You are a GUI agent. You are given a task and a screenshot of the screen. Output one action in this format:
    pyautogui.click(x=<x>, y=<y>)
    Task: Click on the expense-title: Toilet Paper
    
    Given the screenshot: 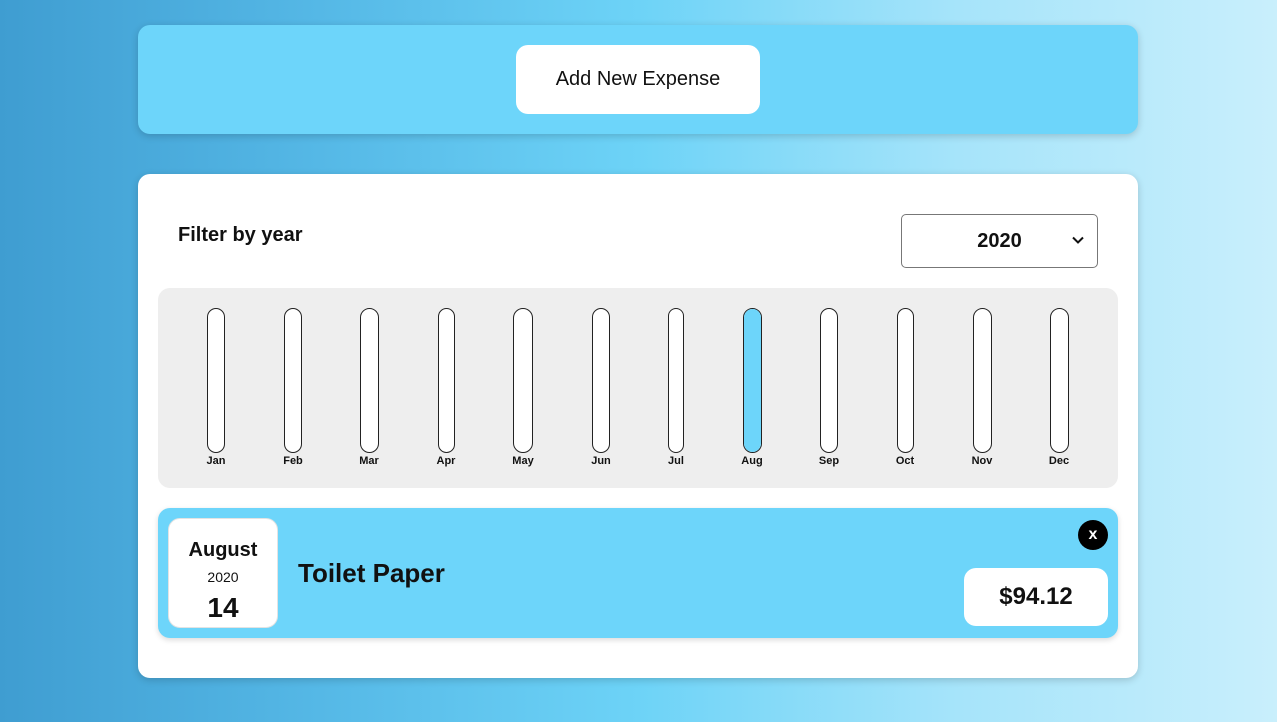 What is the action you would take?
    pyautogui.click(x=371, y=573)
    